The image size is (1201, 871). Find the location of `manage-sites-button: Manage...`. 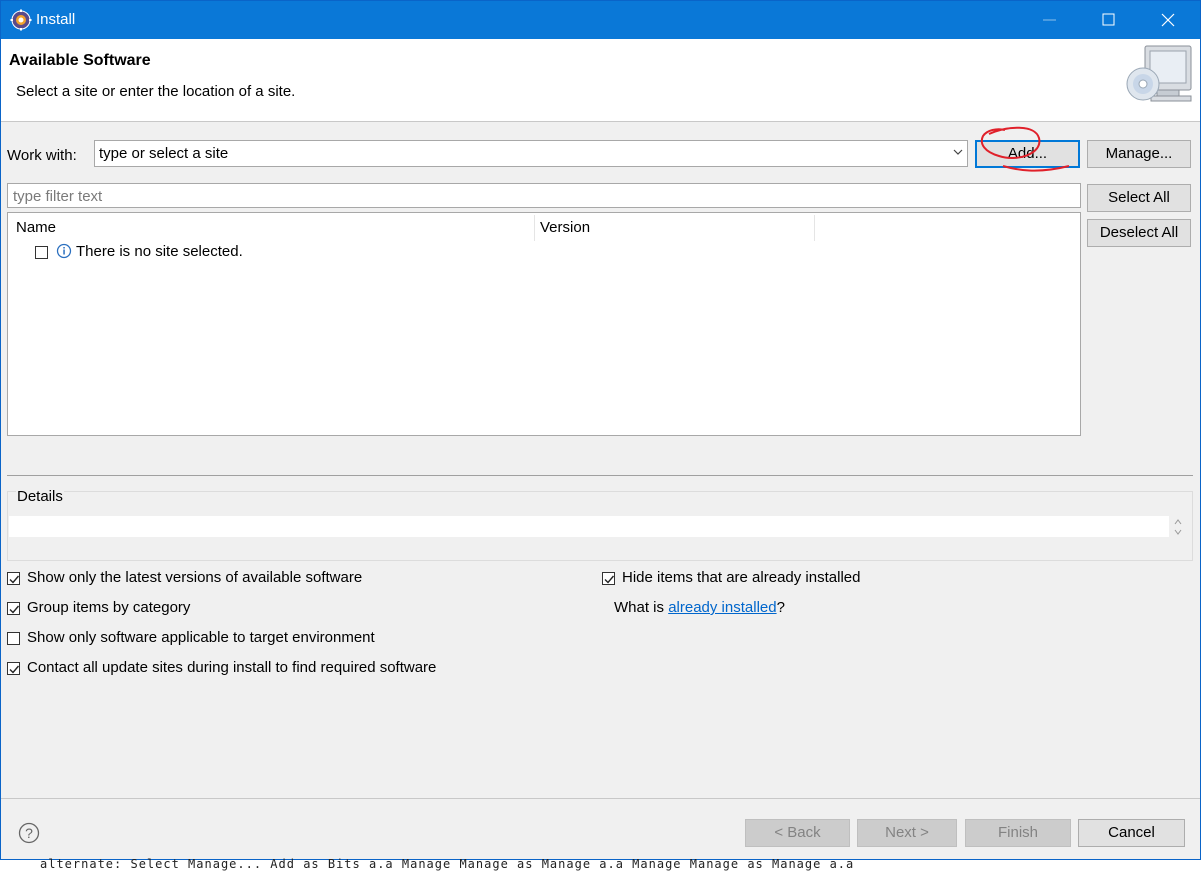

manage-sites-button: Manage... is located at coordinates (1139, 154).